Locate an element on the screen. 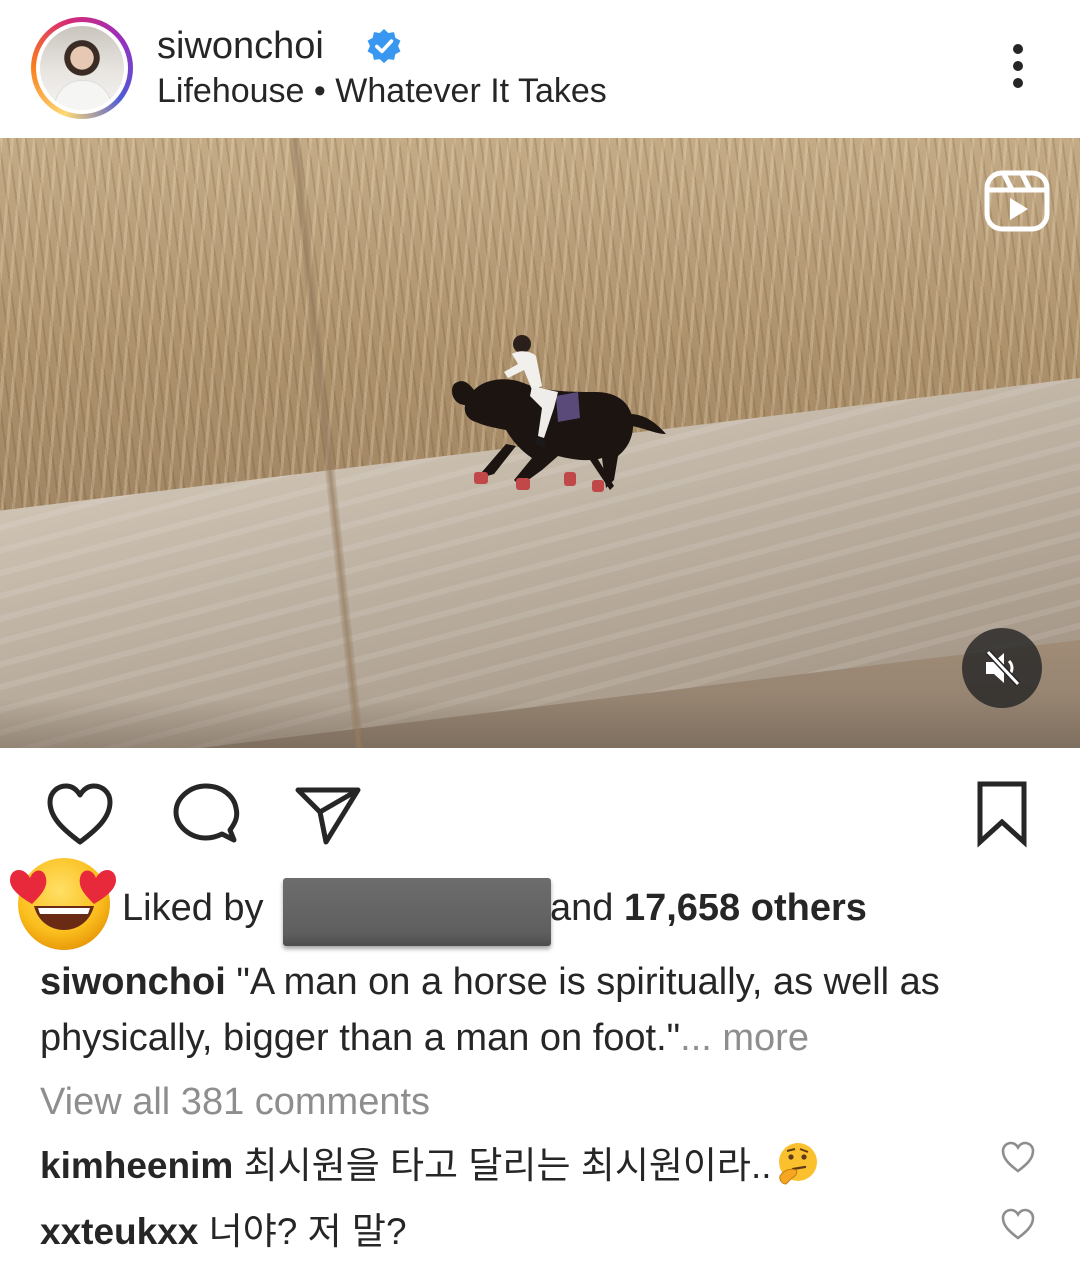 The width and height of the screenshot is (1080, 1285). horse-rider-figure is located at coordinates (559, 413).